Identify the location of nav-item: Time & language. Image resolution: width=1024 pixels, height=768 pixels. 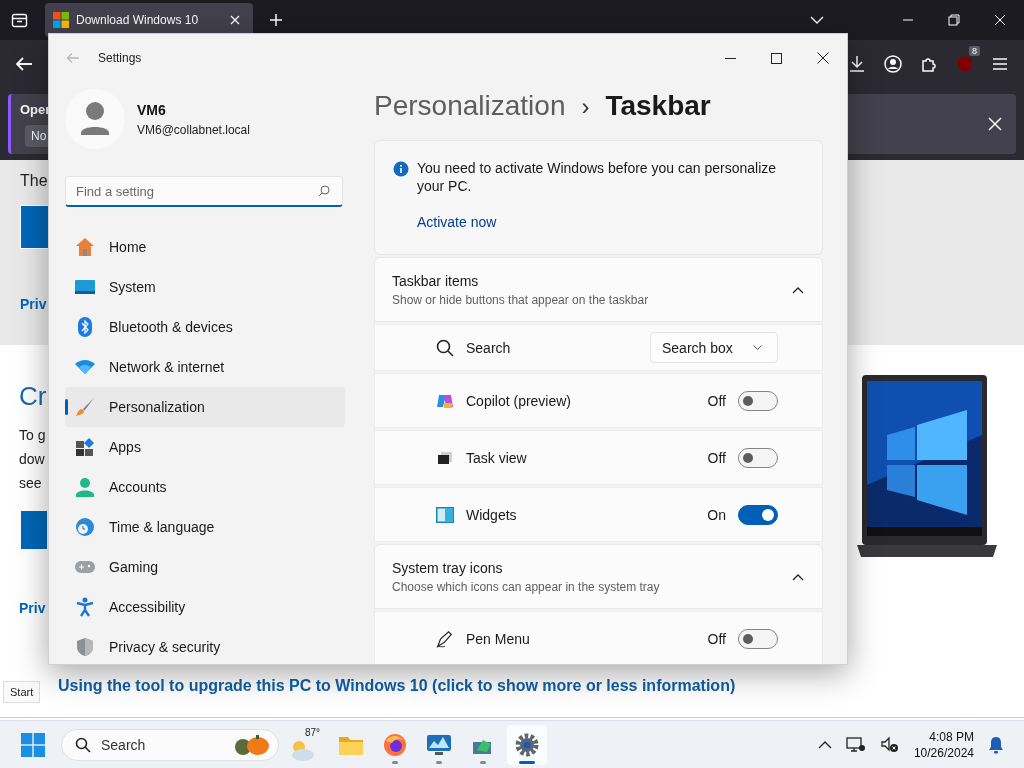
(205, 527).